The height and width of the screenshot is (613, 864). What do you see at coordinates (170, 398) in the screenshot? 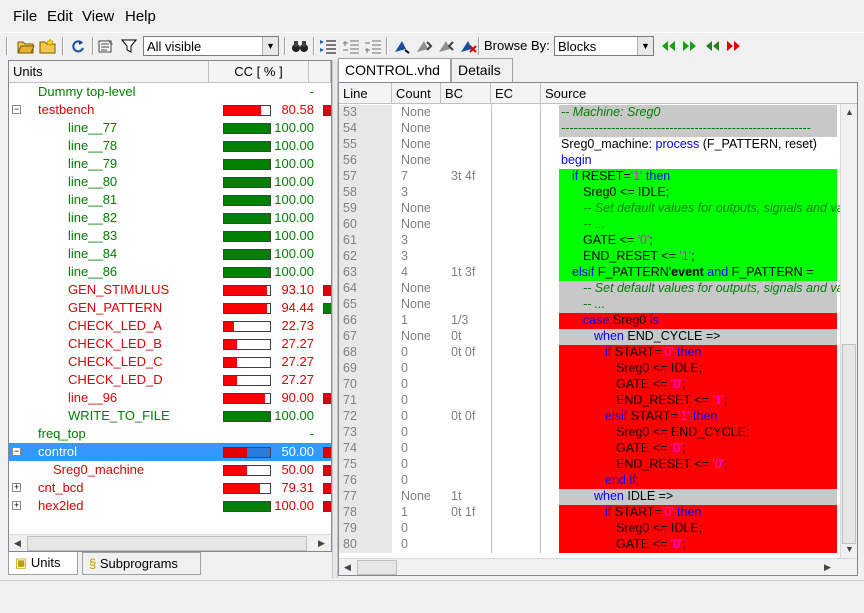
I see `unit-row: line__96 90.00` at bounding box center [170, 398].